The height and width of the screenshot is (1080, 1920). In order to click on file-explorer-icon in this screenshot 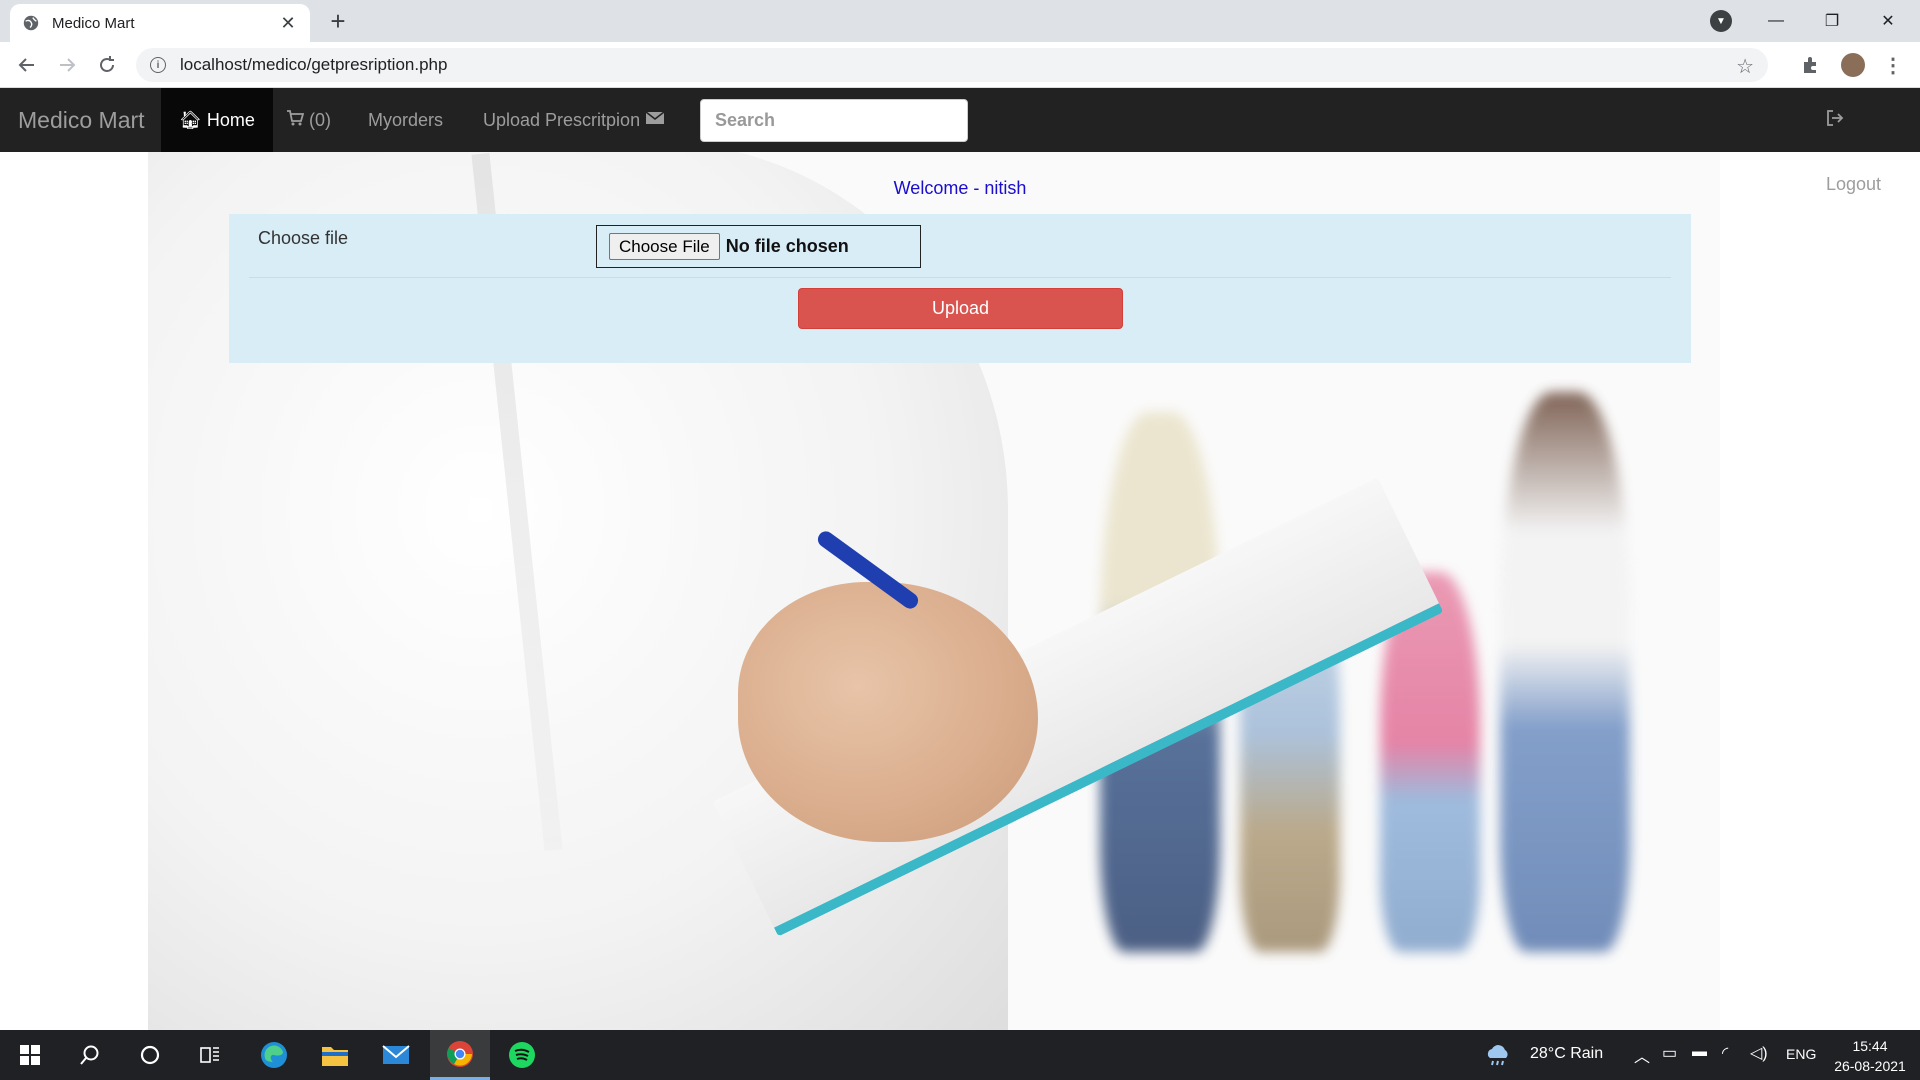, I will do `click(335, 1055)`.